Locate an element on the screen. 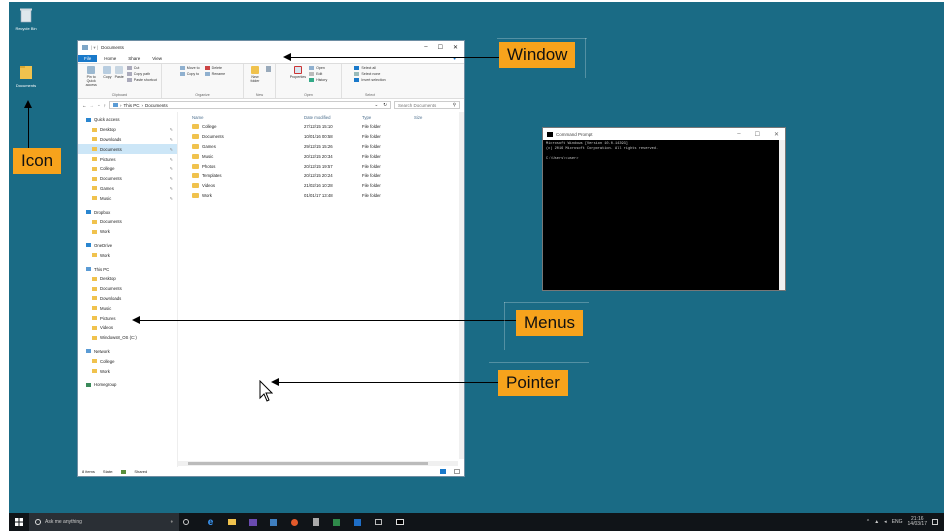 The height and width of the screenshot is (531, 952). refresh-icon: ↻ is located at coordinates (385, 105).